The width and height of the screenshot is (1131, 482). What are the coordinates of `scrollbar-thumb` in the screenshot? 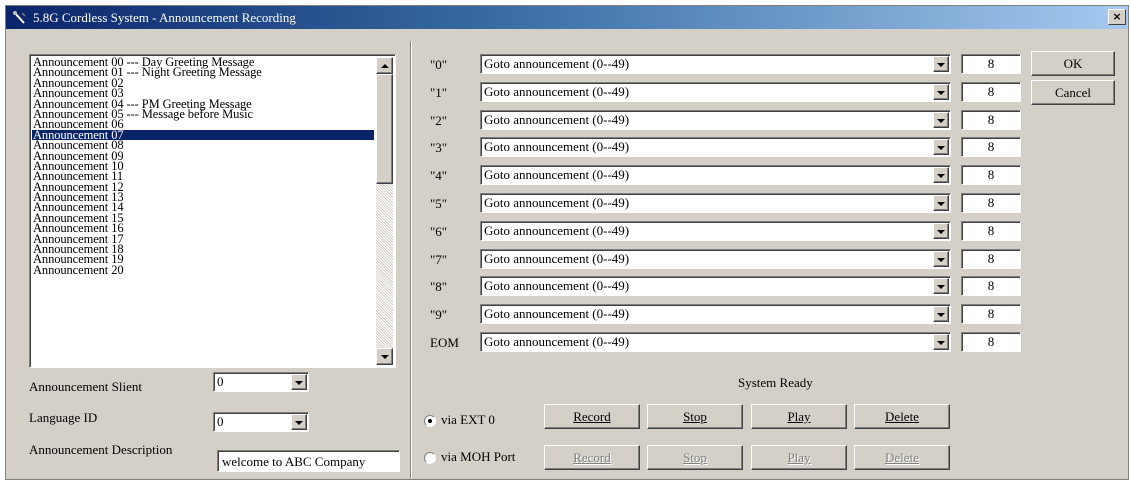 It's located at (384, 129).